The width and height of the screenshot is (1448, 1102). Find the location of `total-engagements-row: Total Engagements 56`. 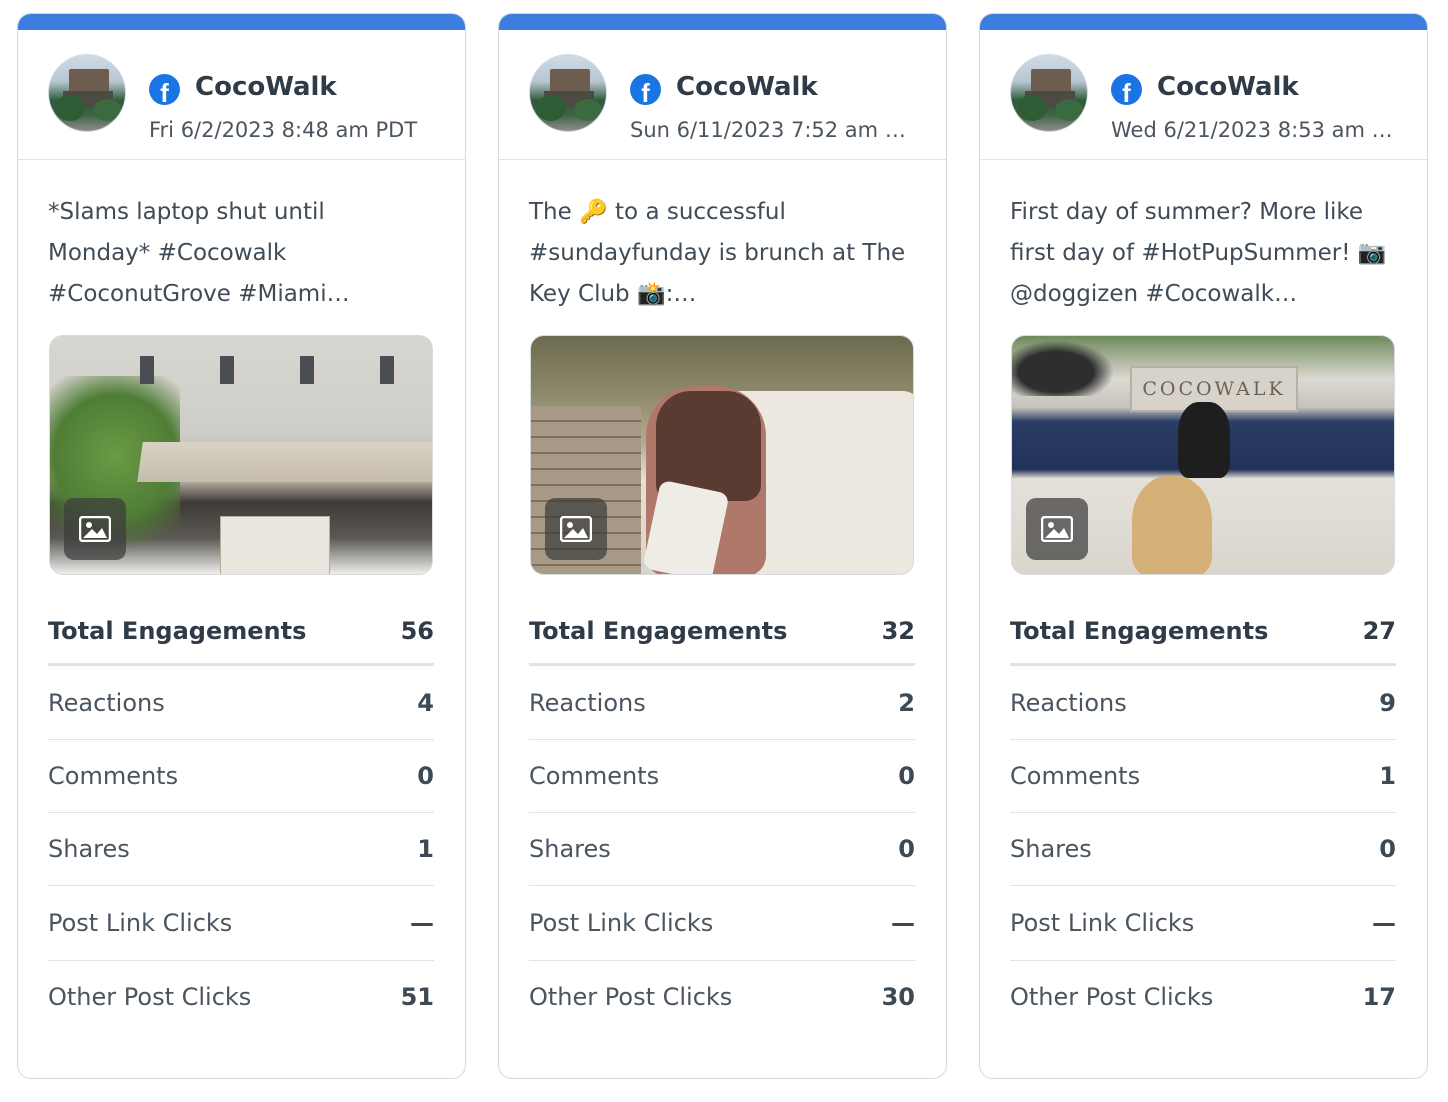

total-engagements-row: Total Engagements 56 is located at coordinates (241, 632).